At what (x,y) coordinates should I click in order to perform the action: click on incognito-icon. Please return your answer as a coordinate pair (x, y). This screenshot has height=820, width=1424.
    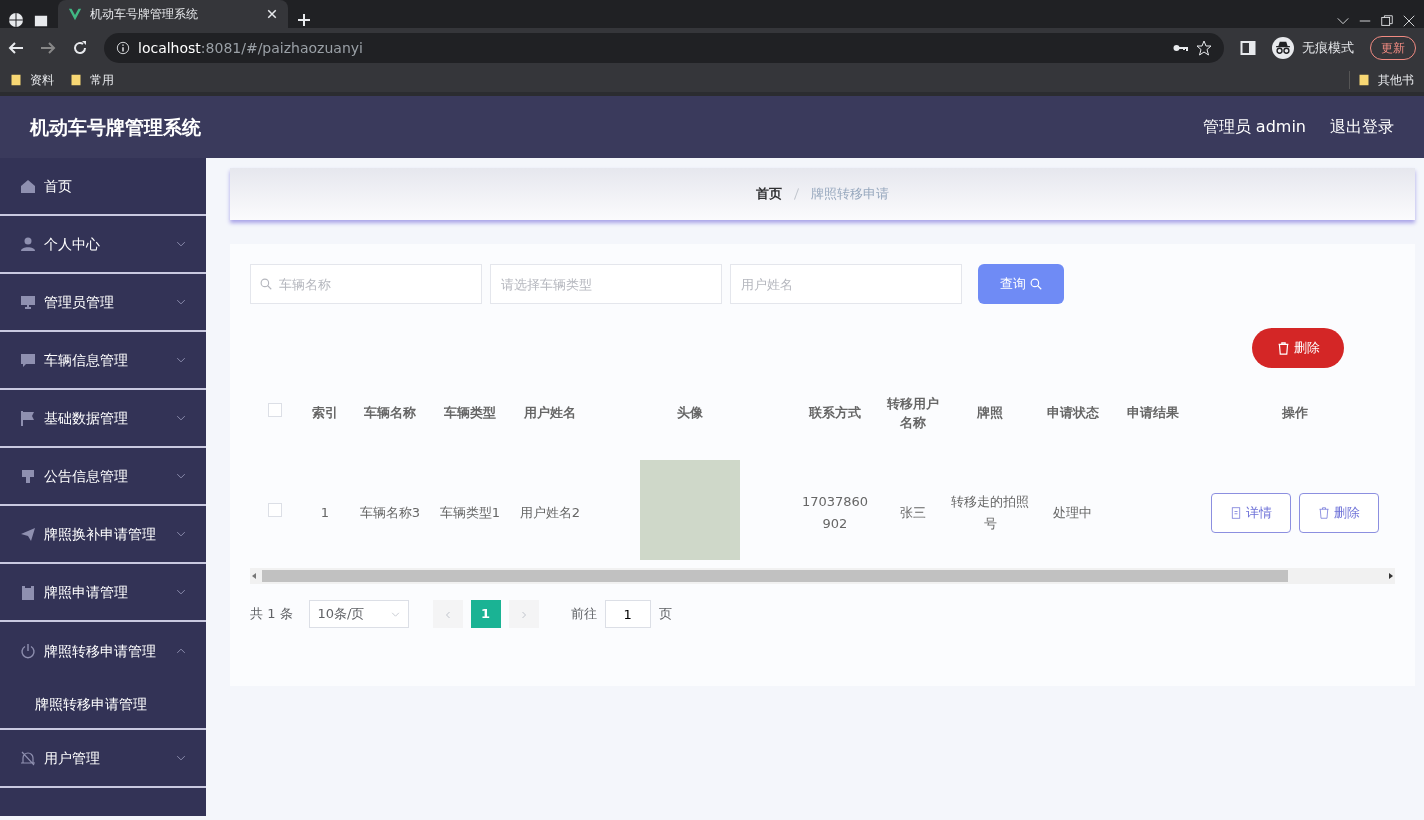
    Looking at the image, I should click on (1283, 48).